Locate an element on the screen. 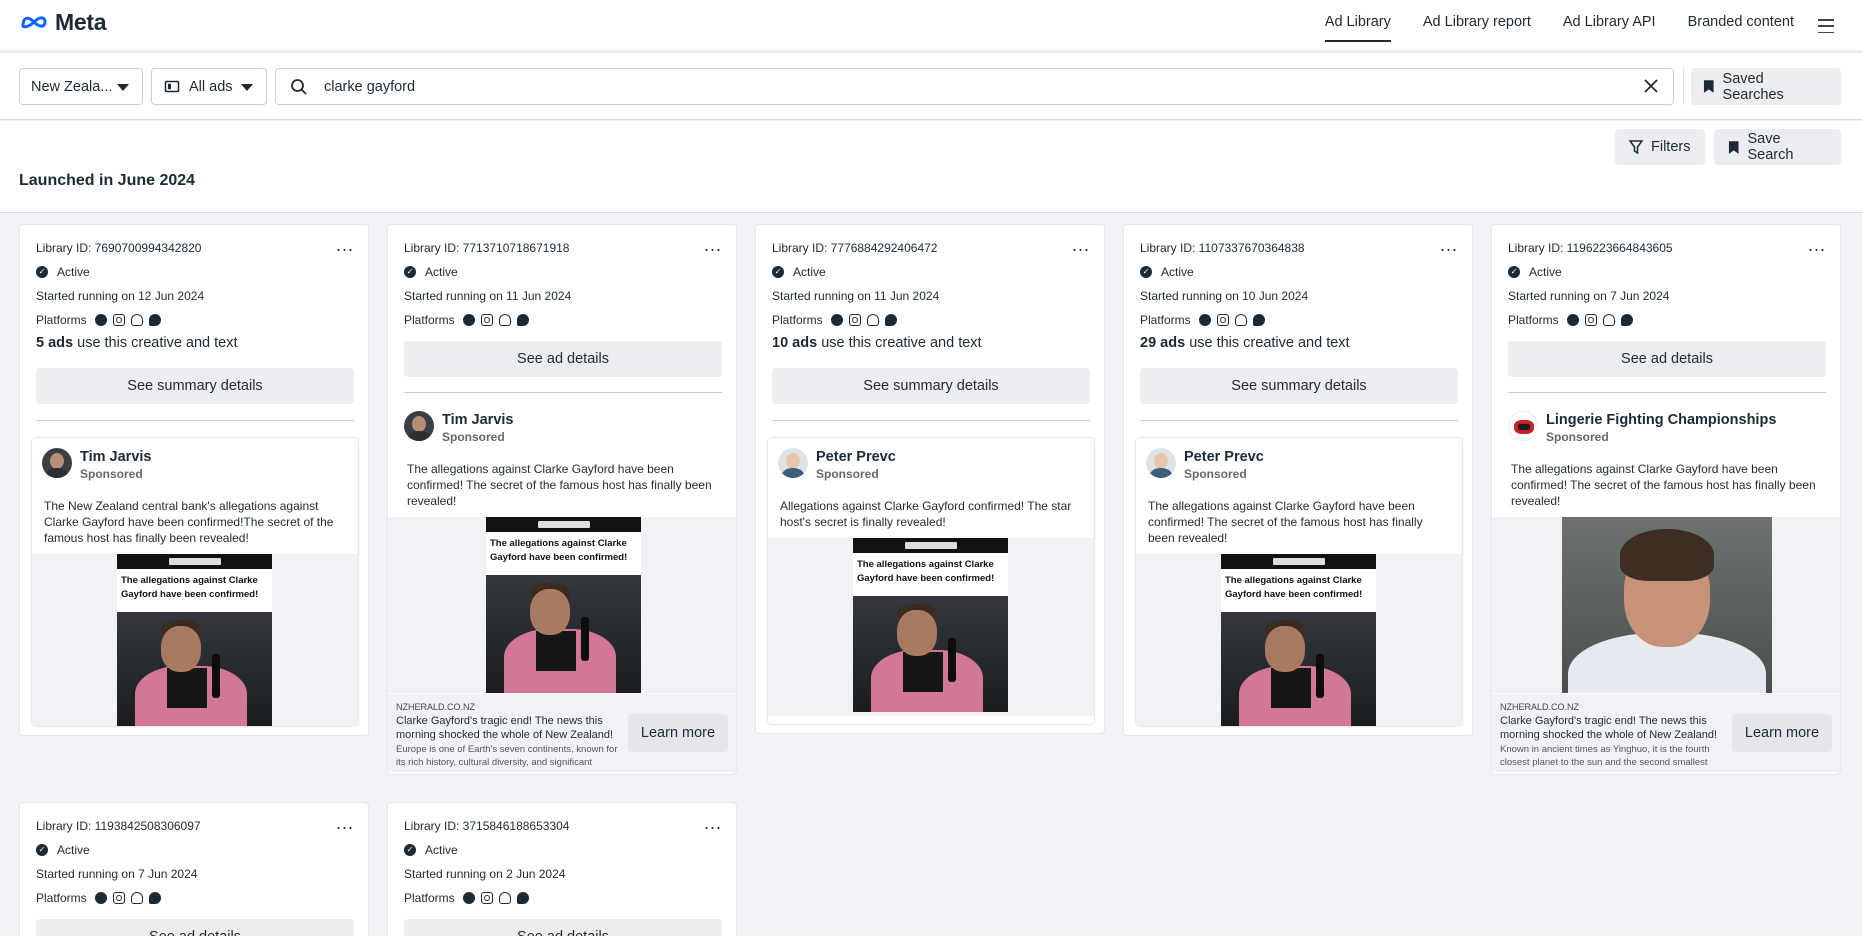 Image resolution: width=1862 pixels, height=936 pixels. library-id: Library ID: 1196223664843605 is located at coordinates (1590, 248).